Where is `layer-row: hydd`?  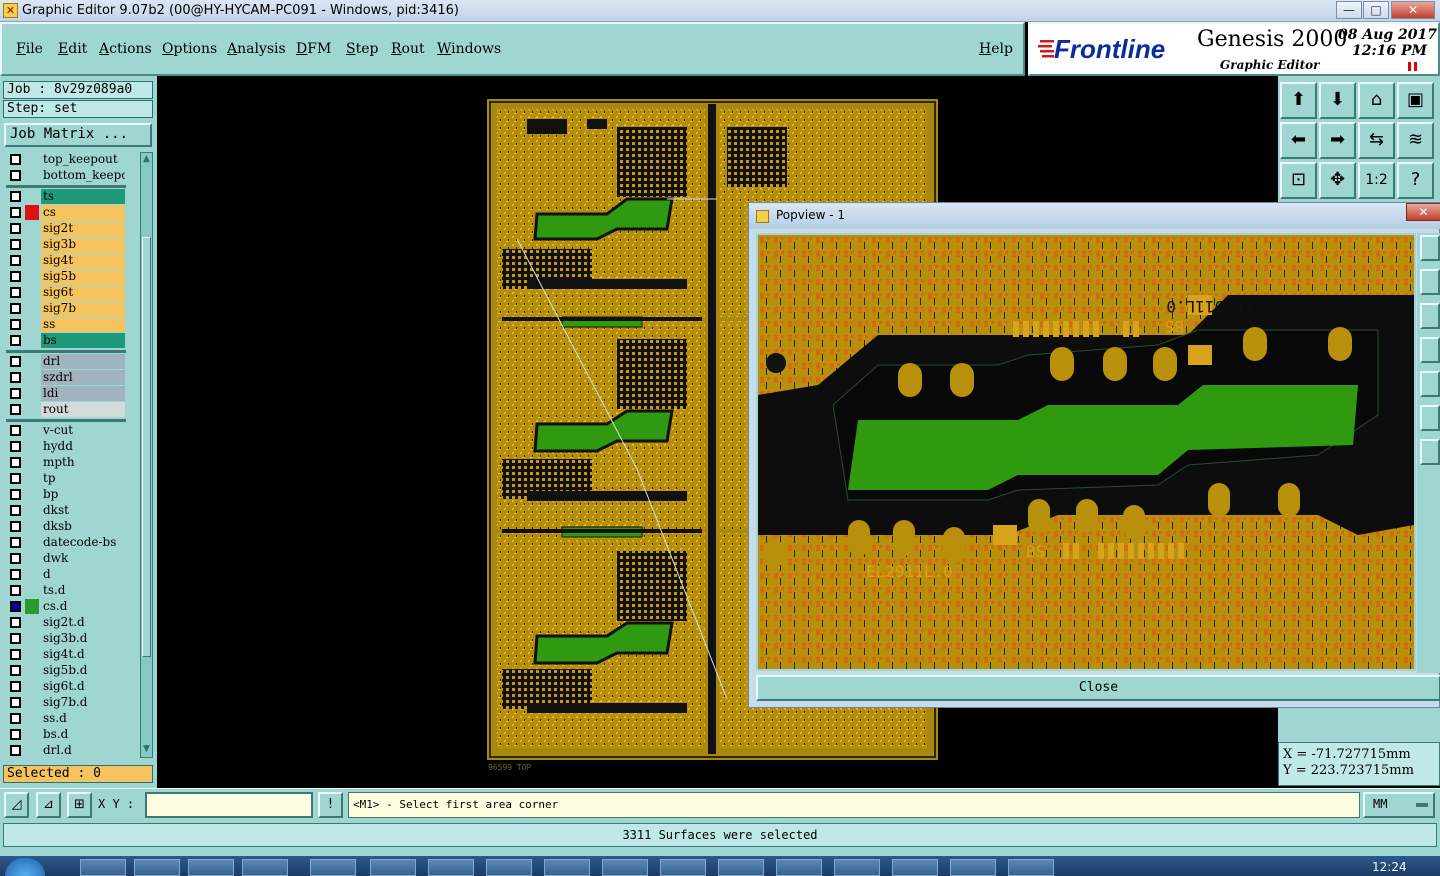
layer-row: hydd is located at coordinates (64, 446).